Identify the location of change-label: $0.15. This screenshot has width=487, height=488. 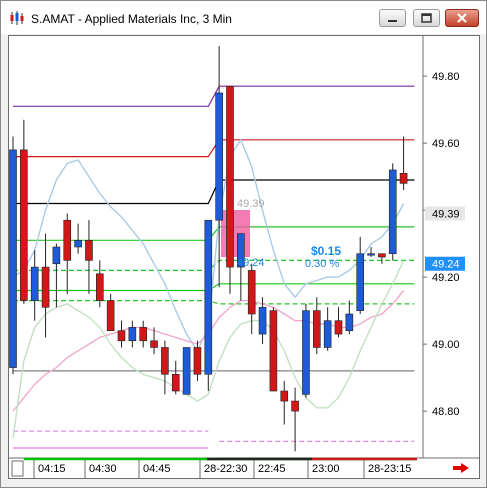
(326, 251).